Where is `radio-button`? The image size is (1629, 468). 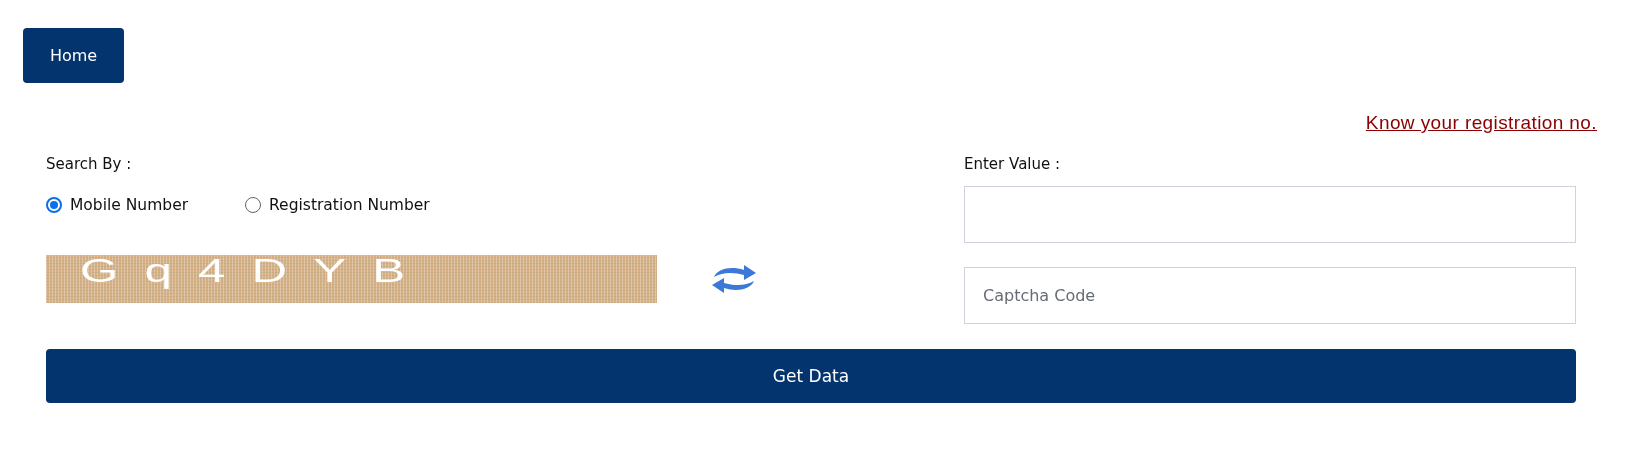
radio-button is located at coordinates (54, 205).